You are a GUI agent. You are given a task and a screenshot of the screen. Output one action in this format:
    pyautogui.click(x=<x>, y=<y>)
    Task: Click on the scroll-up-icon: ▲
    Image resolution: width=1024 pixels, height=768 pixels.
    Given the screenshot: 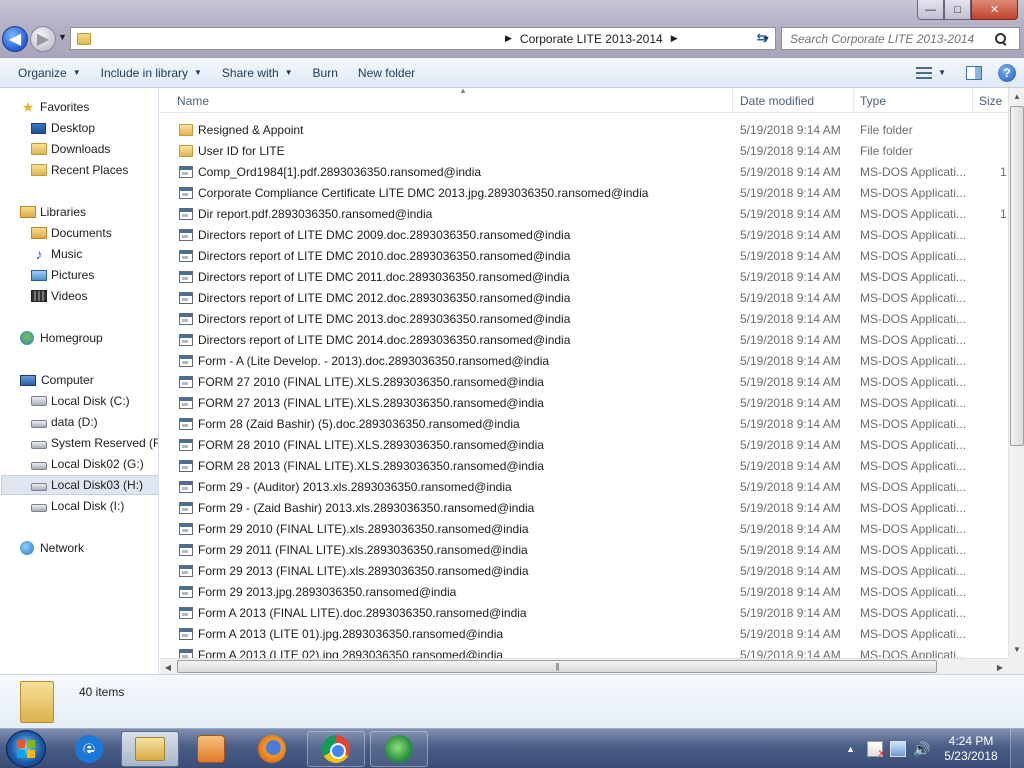 What is the action you would take?
    pyautogui.click(x=1016, y=96)
    